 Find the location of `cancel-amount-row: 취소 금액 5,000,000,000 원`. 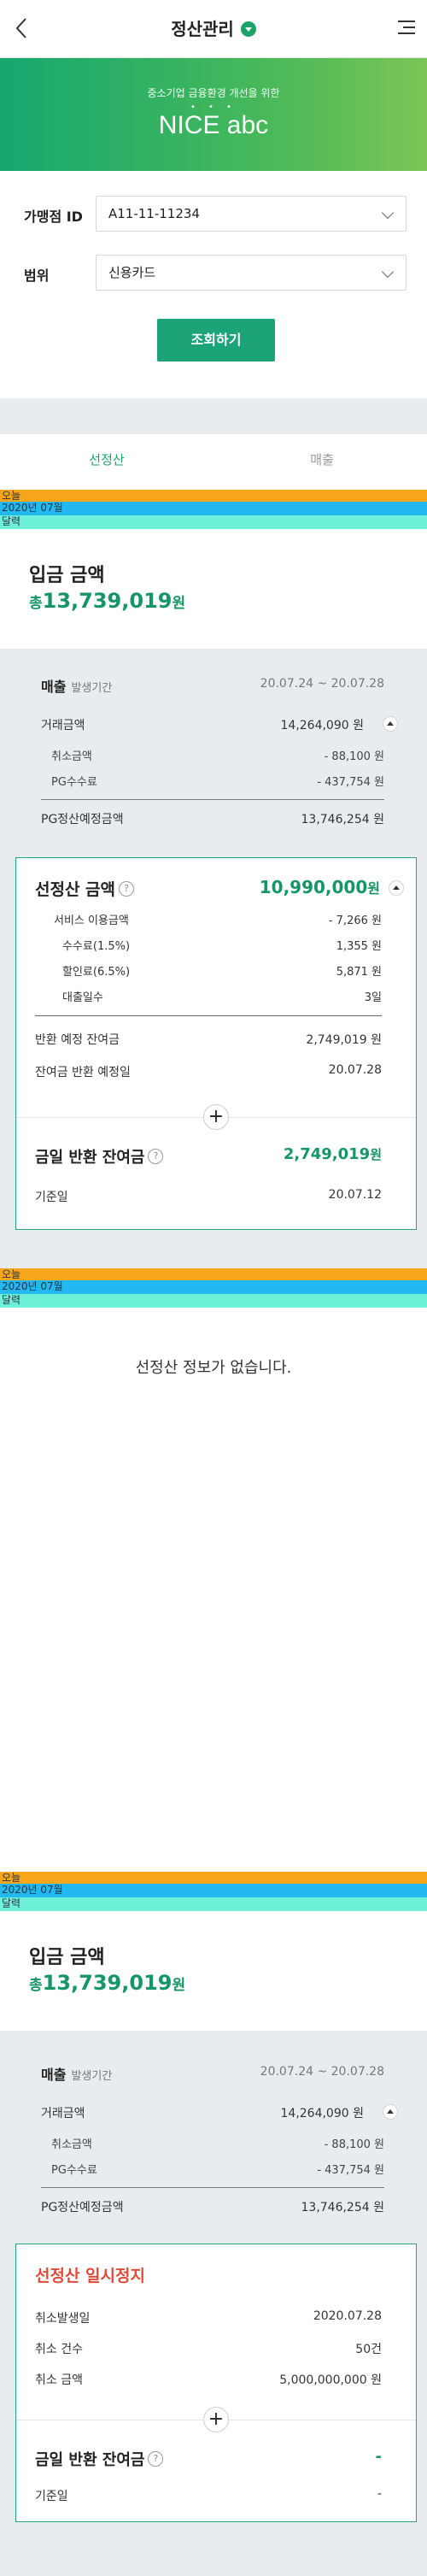

cancel-amount-row: 취소 금액 5,000,000,000 원 is located at coordinates (208, 2380).